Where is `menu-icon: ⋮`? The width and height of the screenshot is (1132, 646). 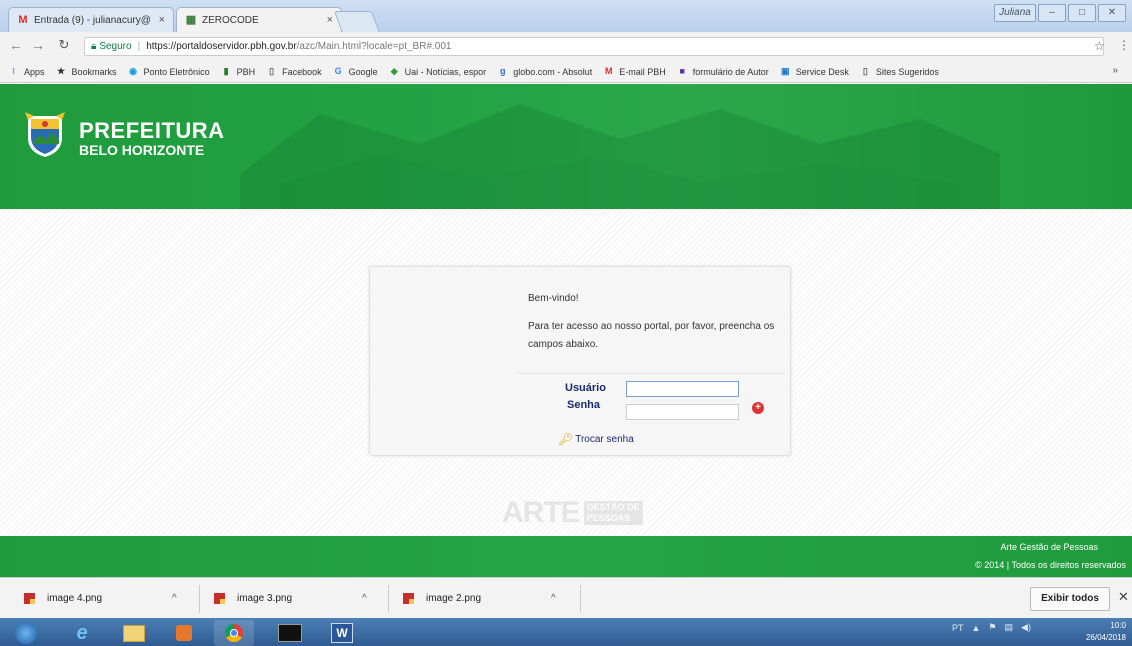
menu-icon: ⋮ is located at coordinates (1124, 45).